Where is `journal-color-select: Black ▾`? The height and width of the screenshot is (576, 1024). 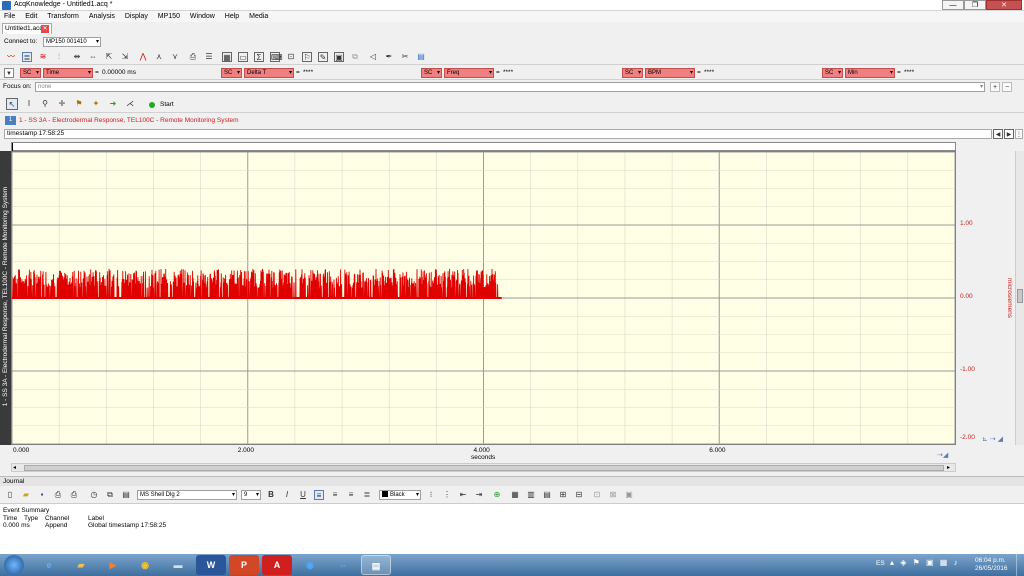
journal-color-select: Black ▾ is located at coordinates (400, 495).